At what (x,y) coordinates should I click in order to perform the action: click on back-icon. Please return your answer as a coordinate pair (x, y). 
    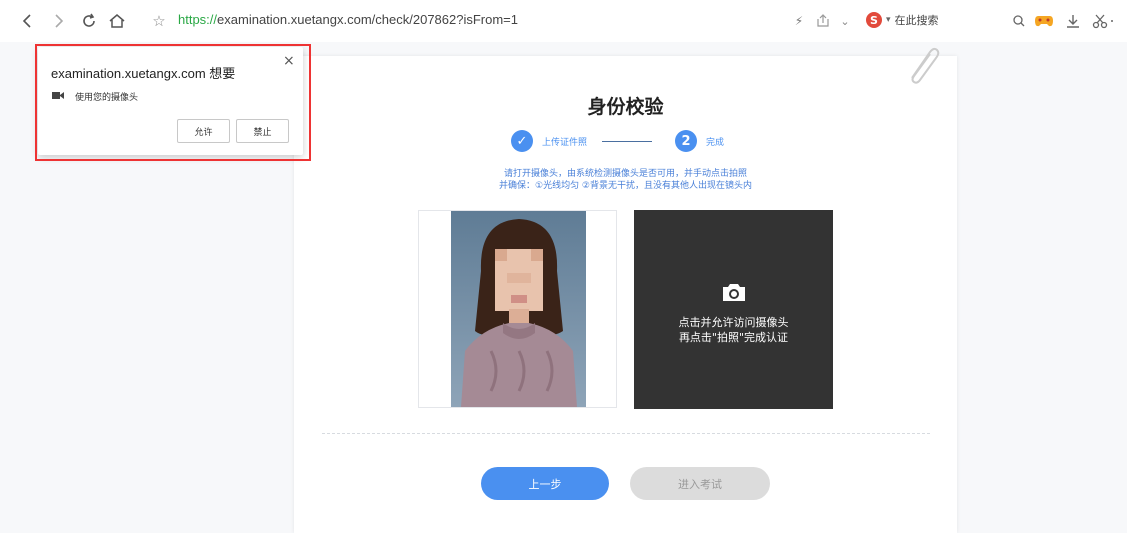
    Looking at the image, I should click on (27, 21).